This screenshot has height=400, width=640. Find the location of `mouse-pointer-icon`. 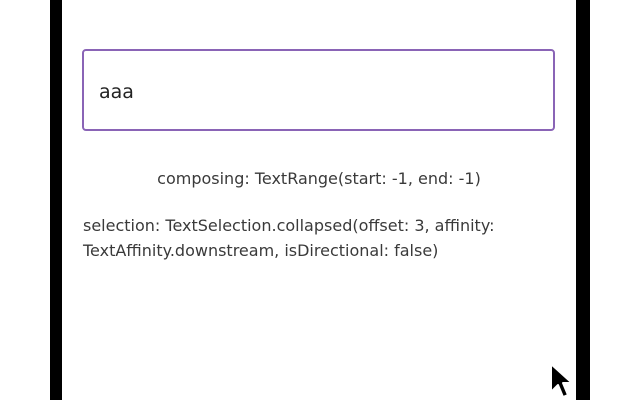

mouse-pointer-icon is located at coordinates (561, 380).